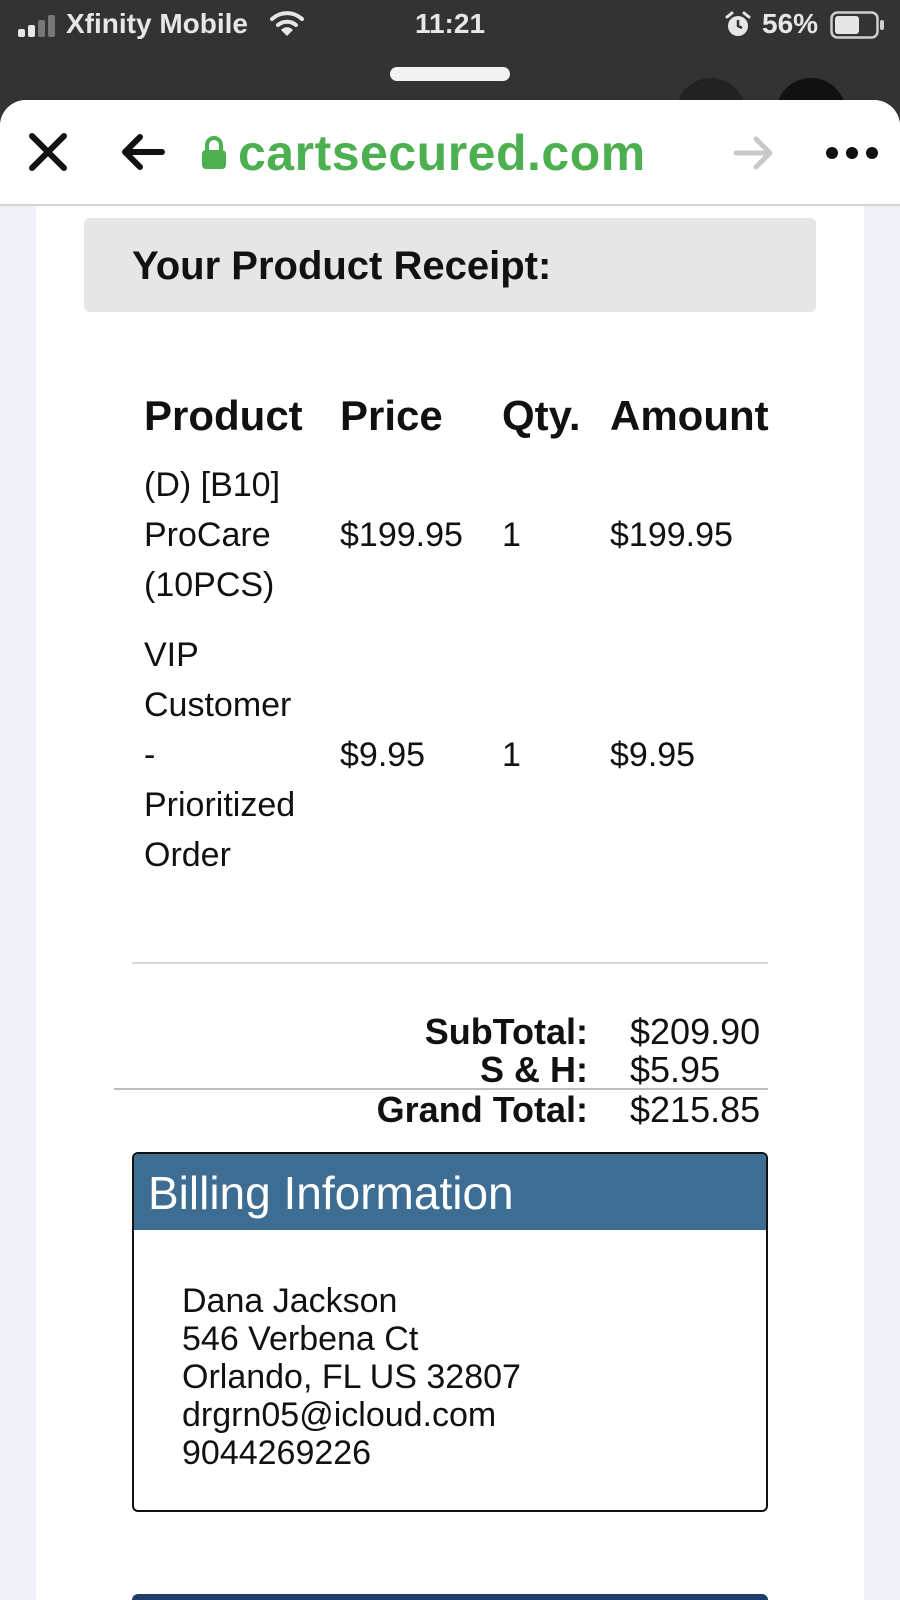 The image size is (900, 1600). I want to click on product-name-line: Customer, so click(218, 705).